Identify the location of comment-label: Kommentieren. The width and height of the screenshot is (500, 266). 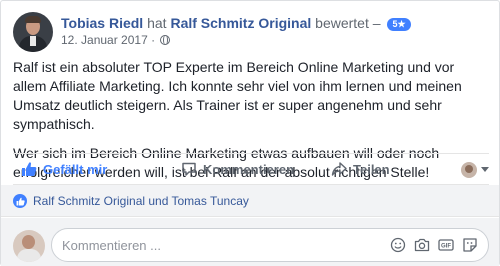
(249, 169).